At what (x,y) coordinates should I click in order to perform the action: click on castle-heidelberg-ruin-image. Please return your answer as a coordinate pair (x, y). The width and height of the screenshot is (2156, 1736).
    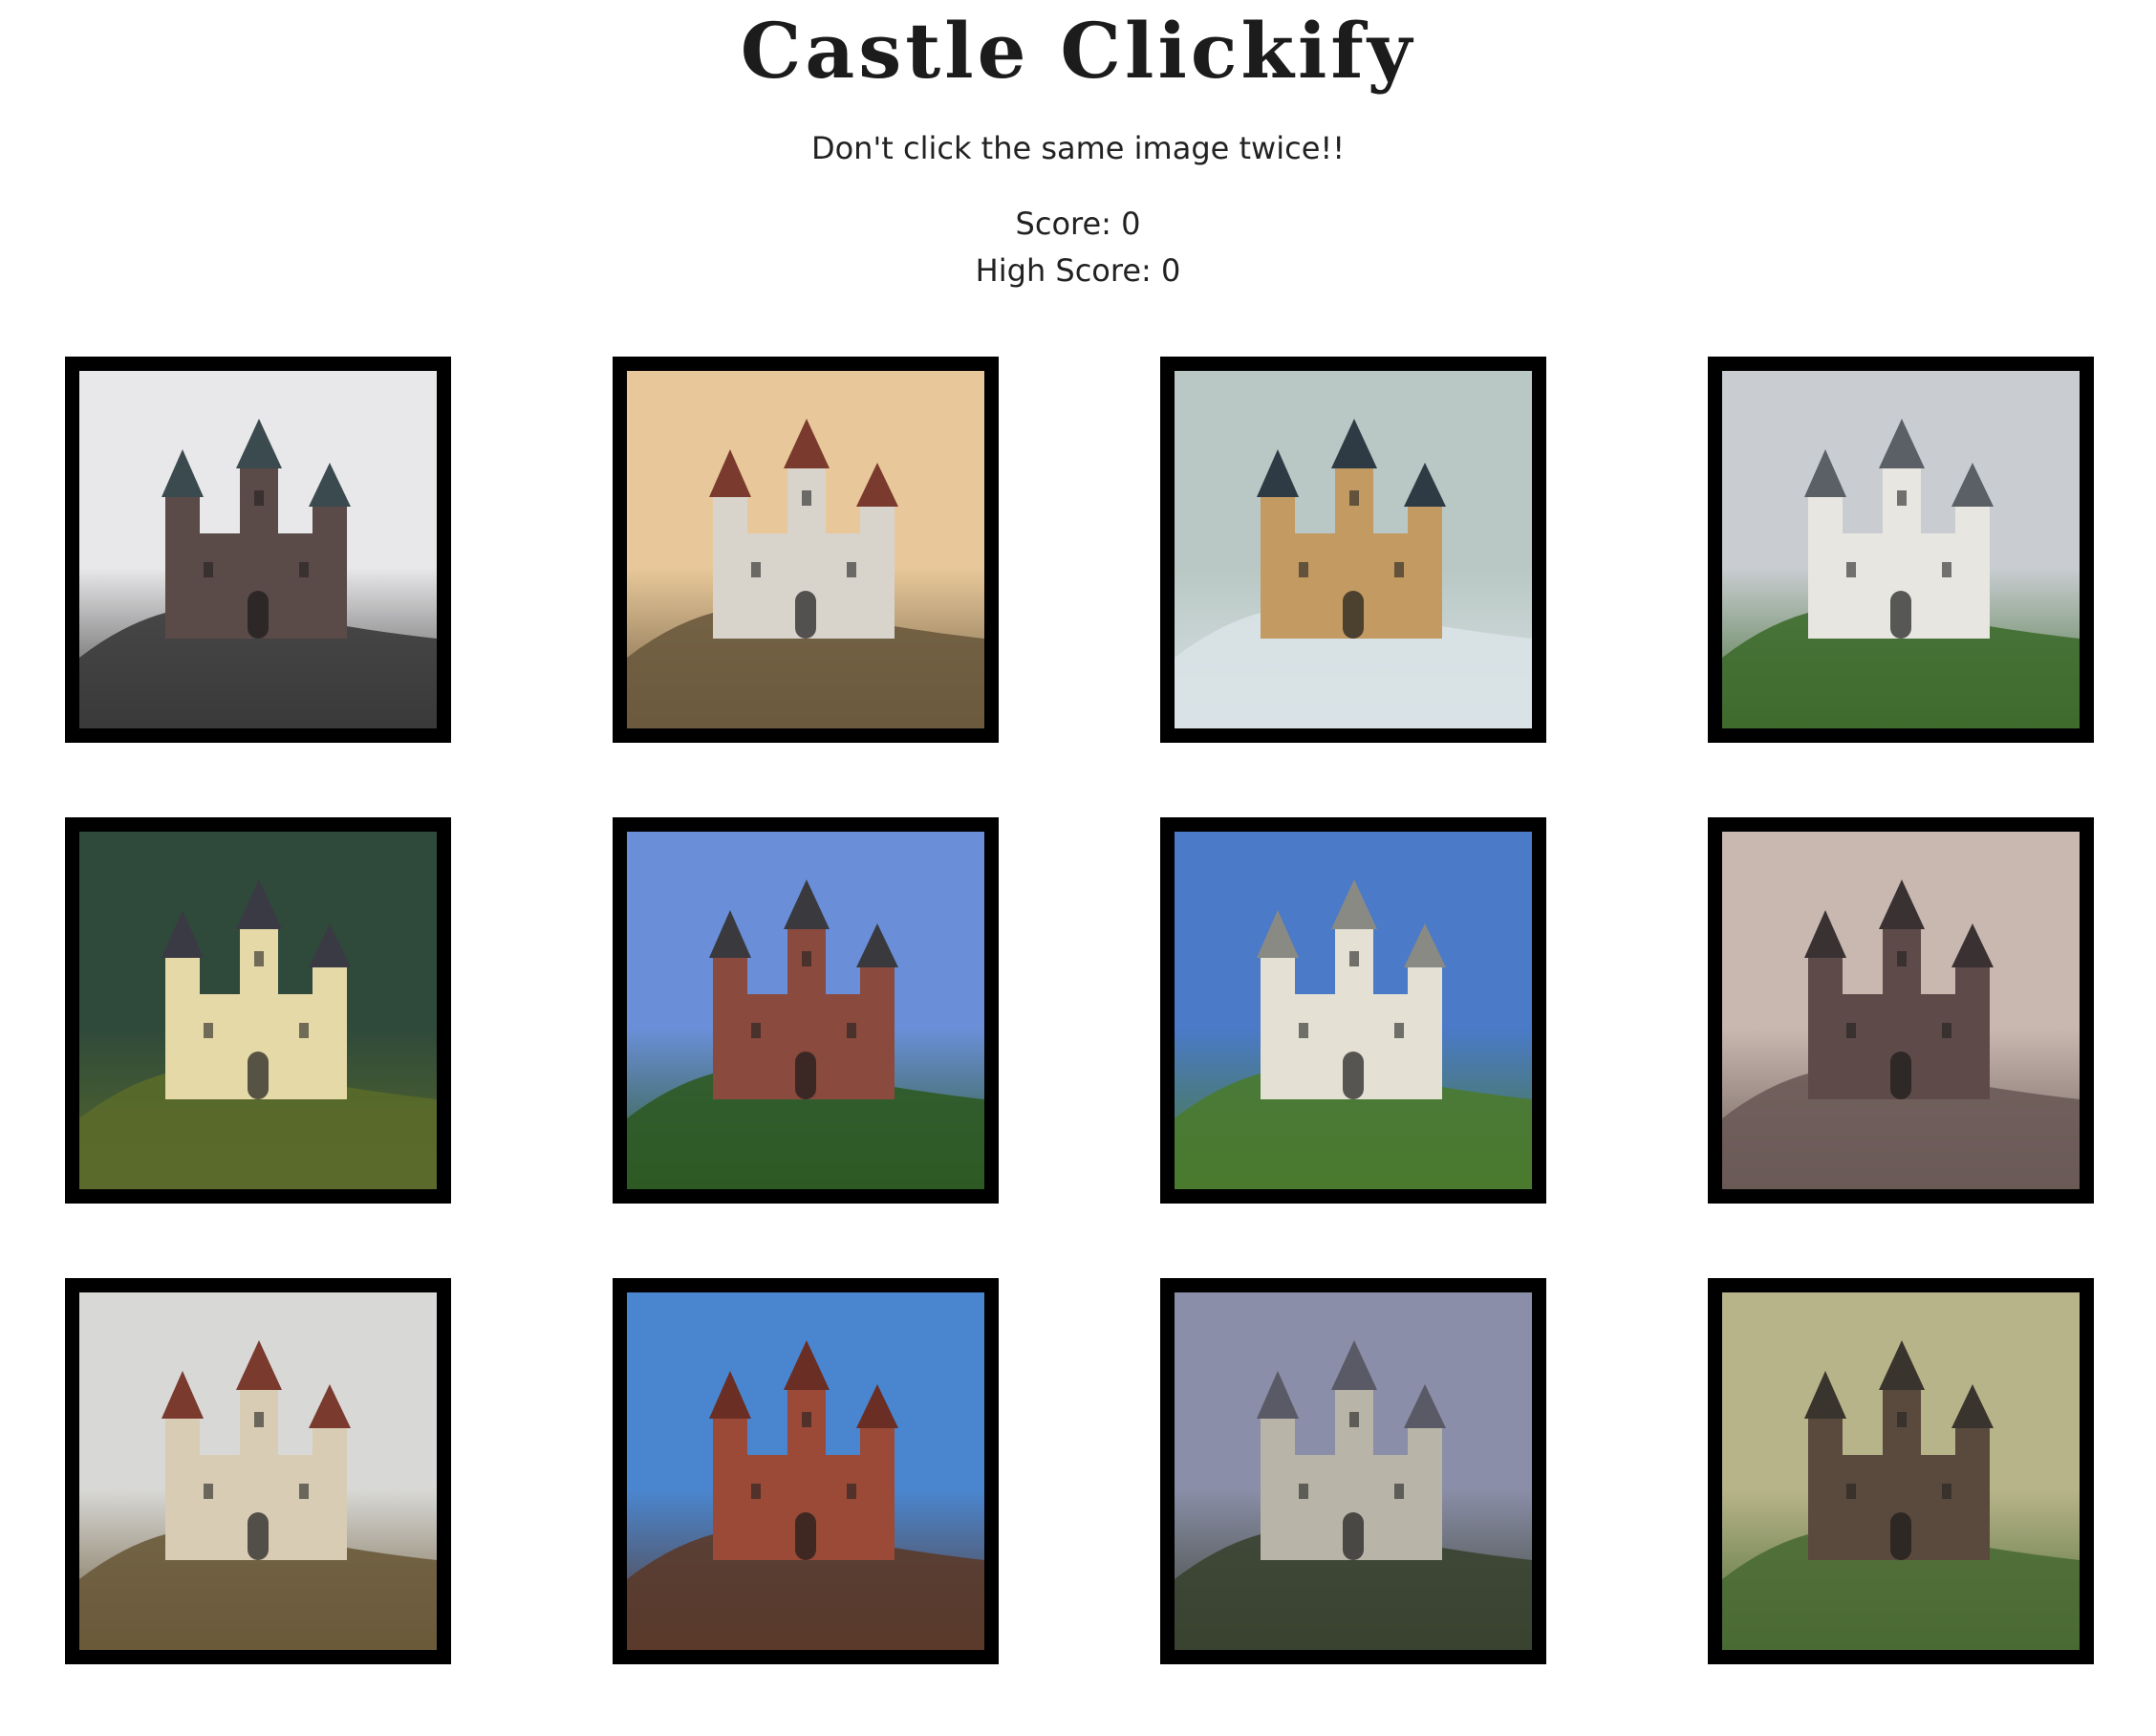
    Looking at the image, I should click on (805, 1471).